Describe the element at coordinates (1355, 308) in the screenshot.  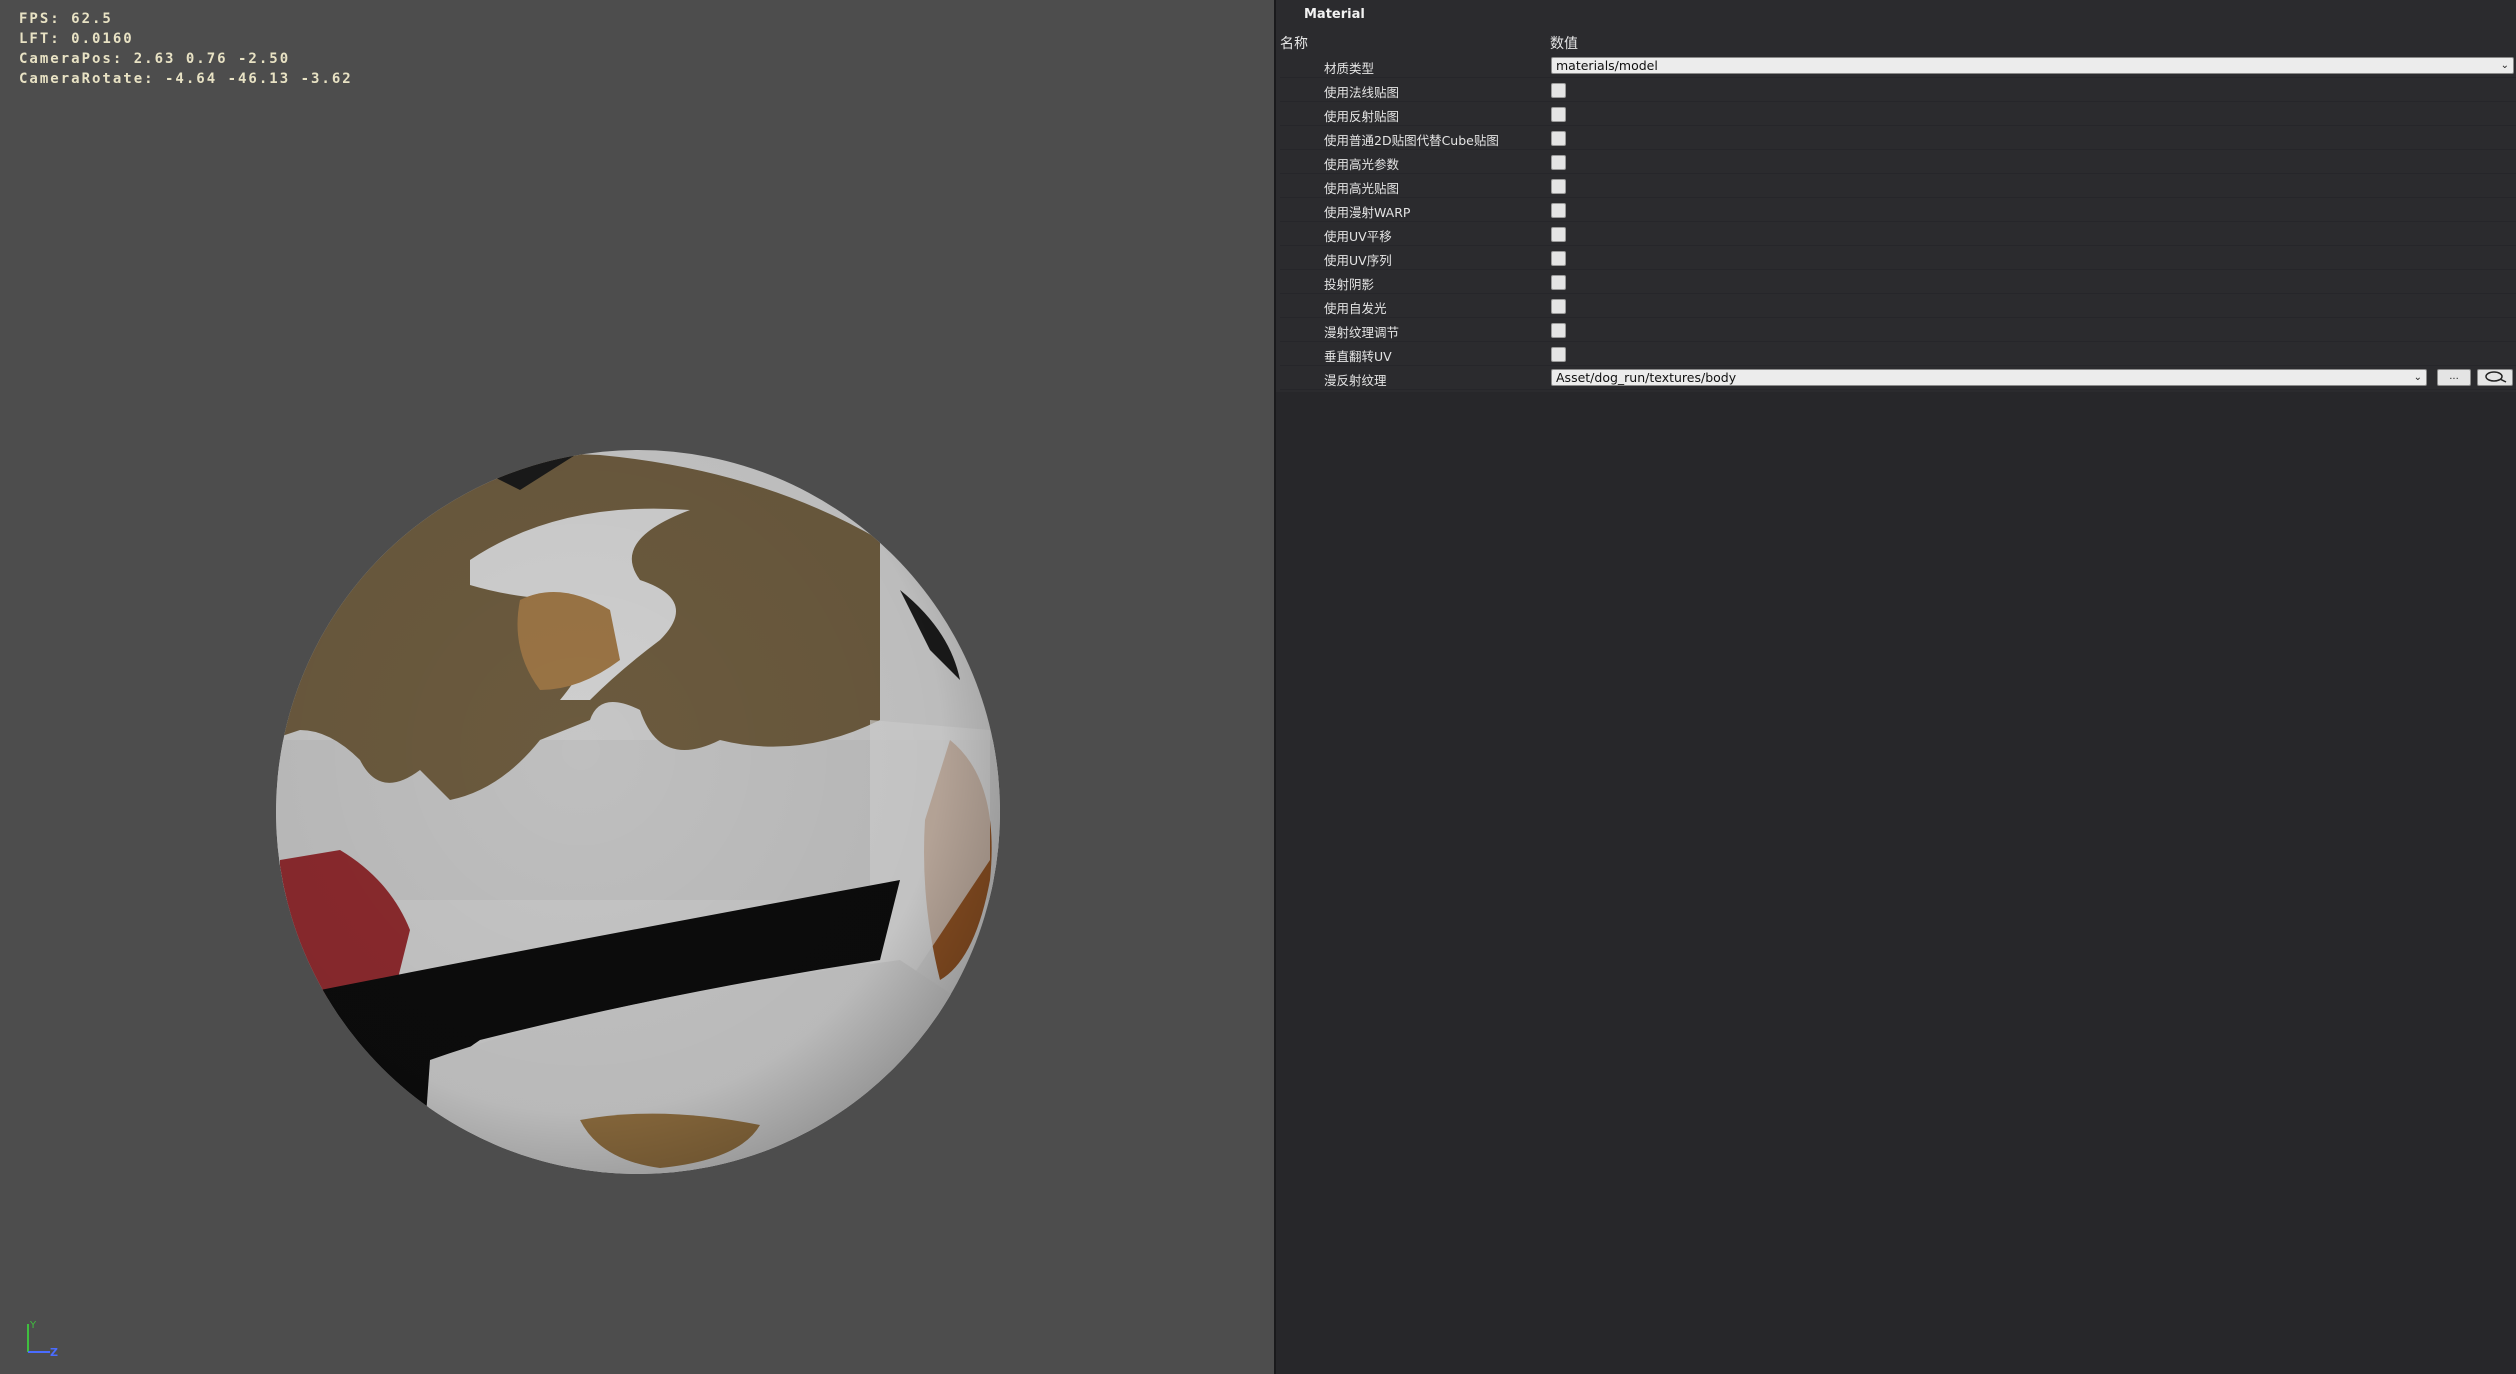
I see `property-label: 使用自发光` at that location.